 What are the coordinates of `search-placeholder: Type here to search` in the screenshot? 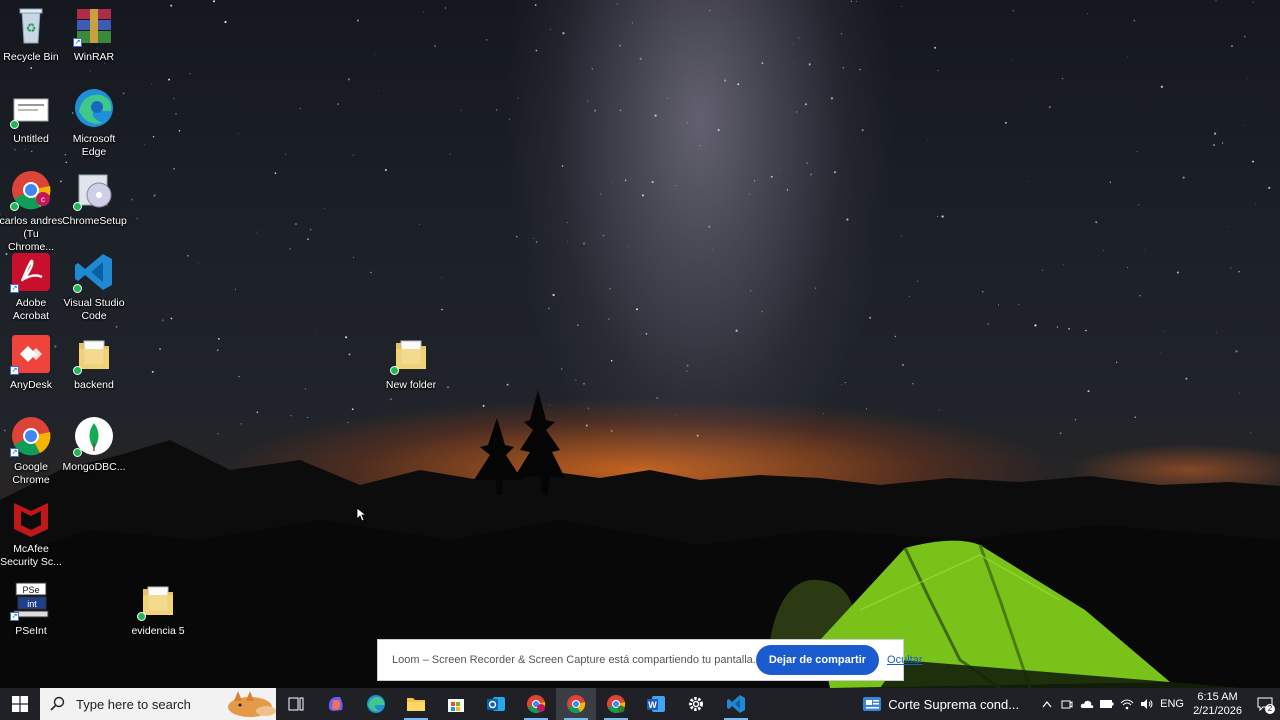 It's located at (133, 704).